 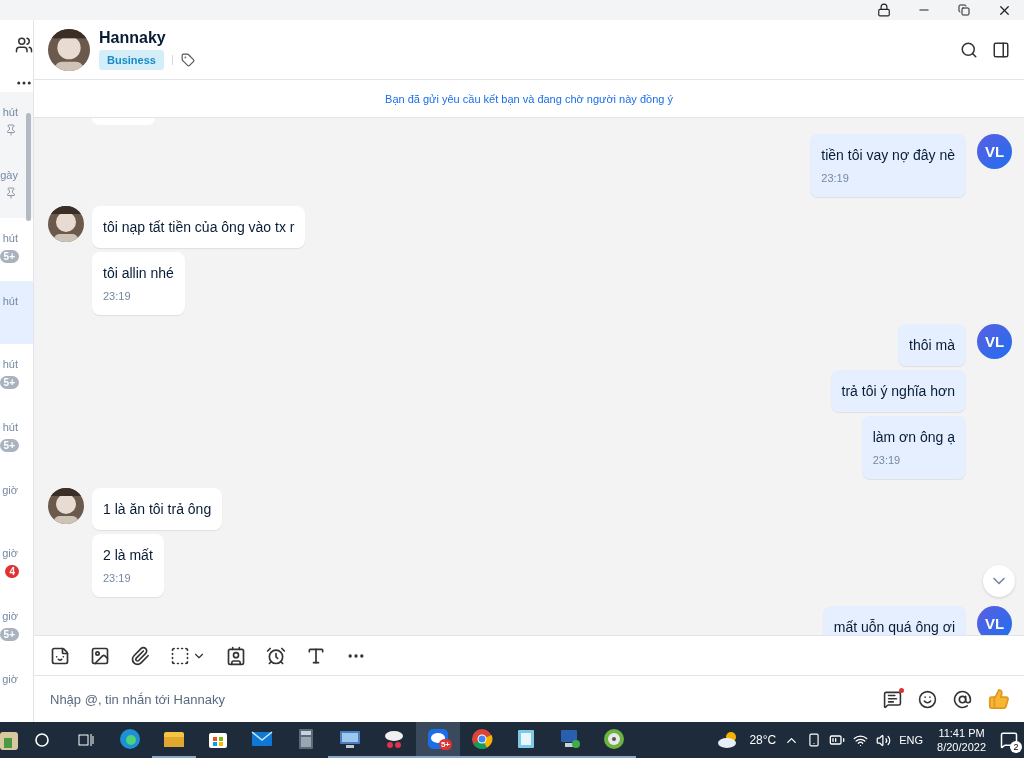 What do you see at coordinates (892, 699) in the screenshot?
I see `quick-message-icon` at bounding box center [892, 699].